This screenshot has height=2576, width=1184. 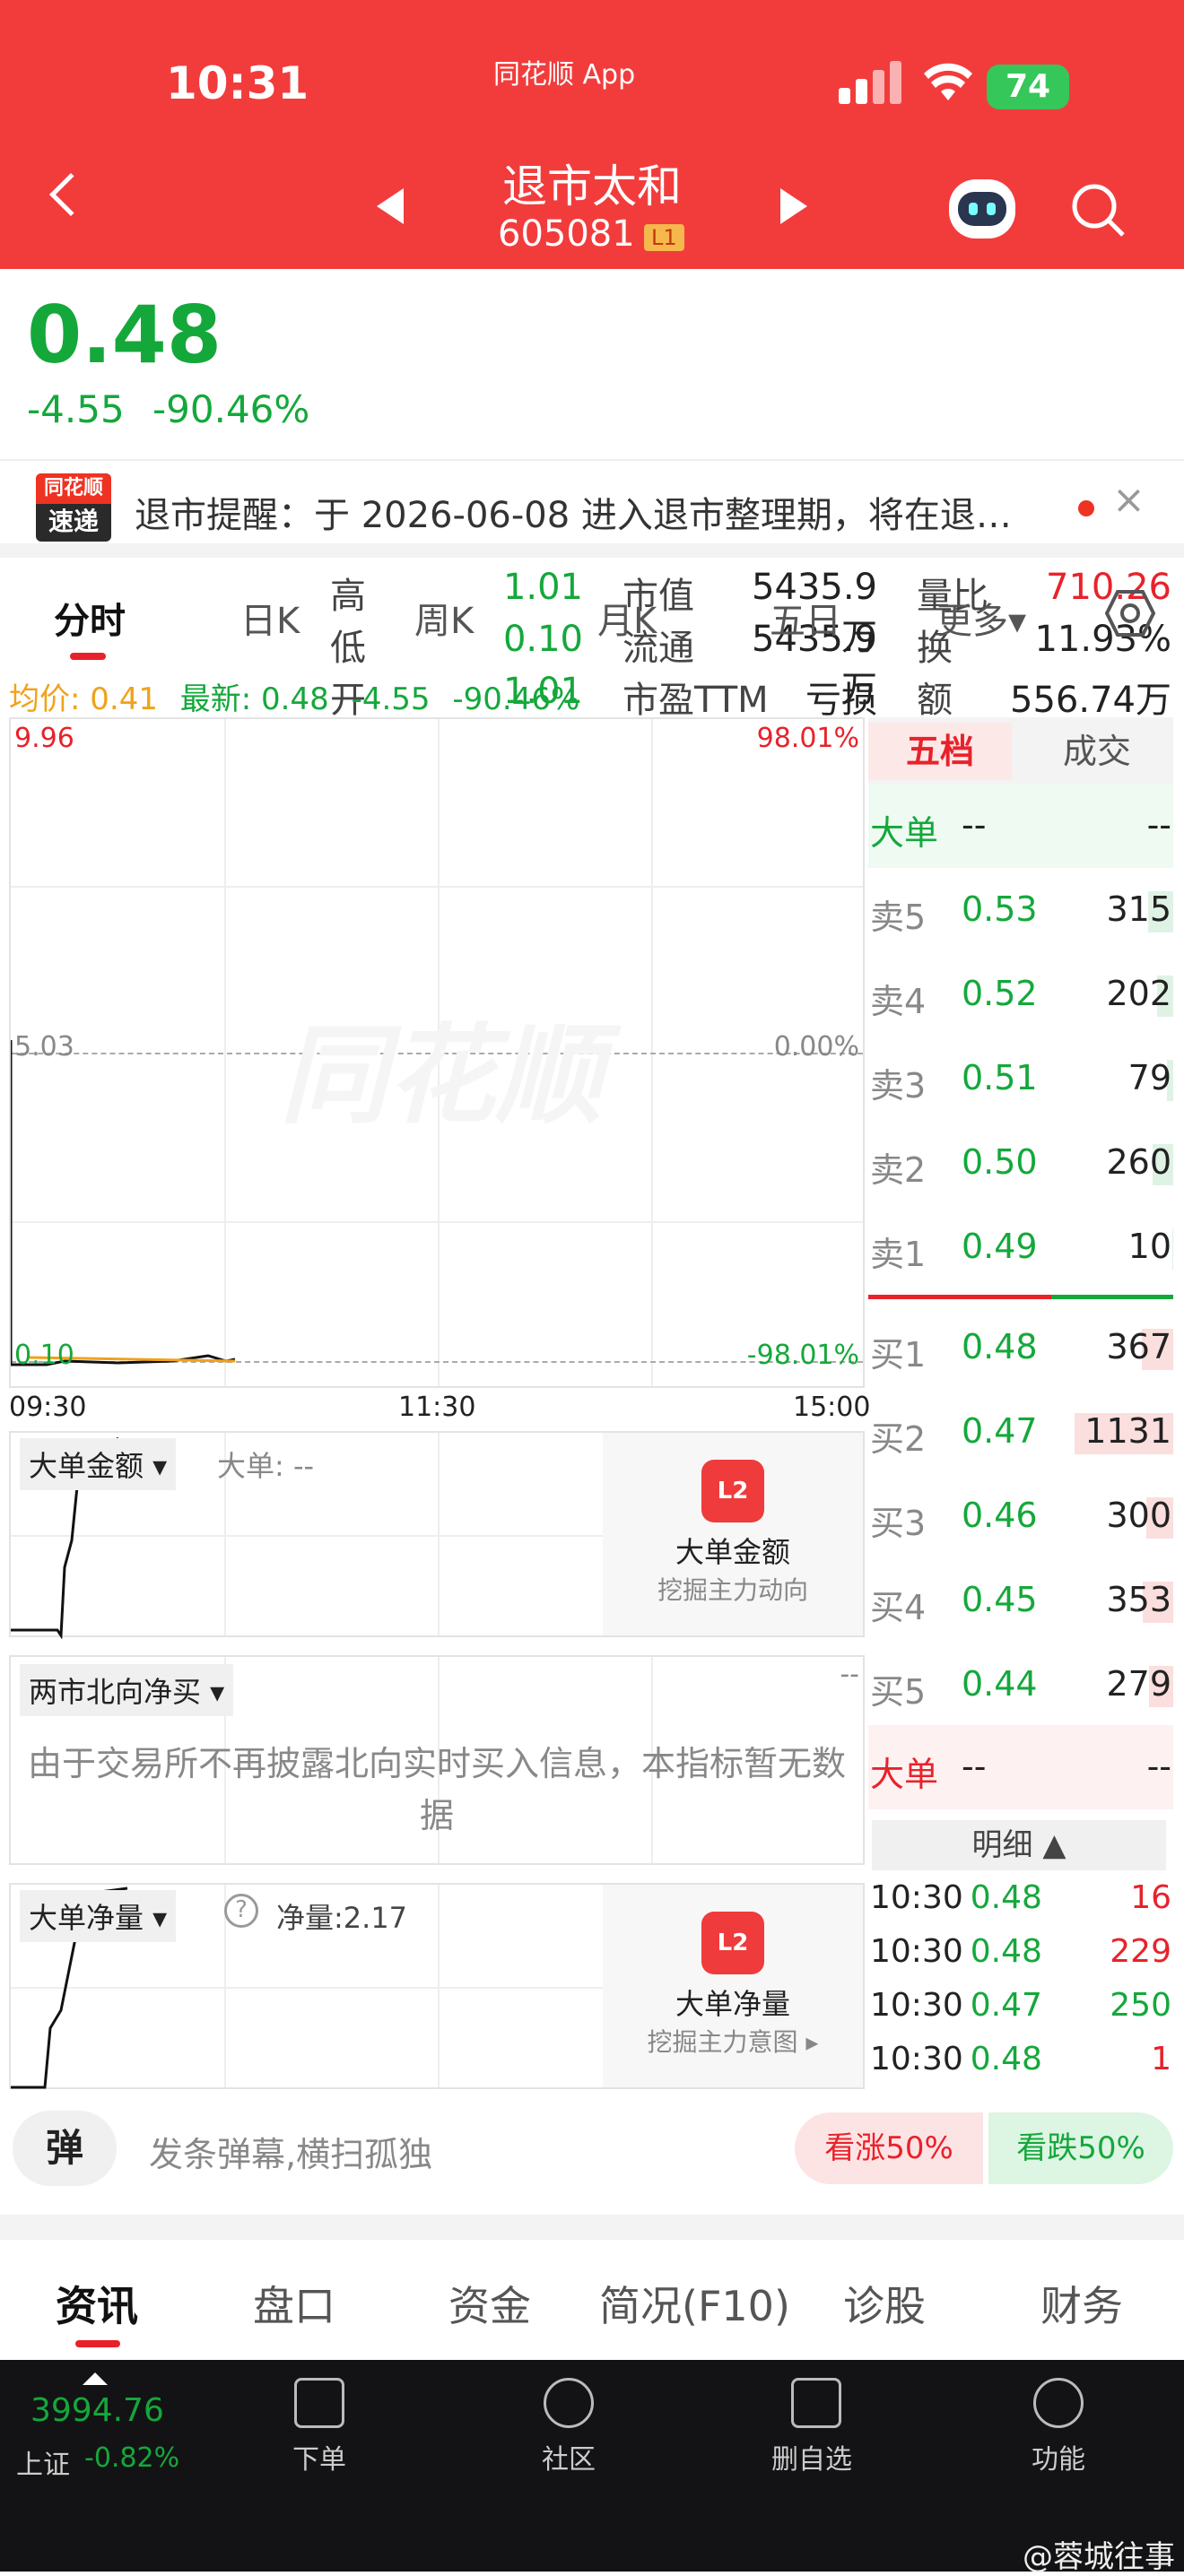 What do you see at coordinates (342, 1918) in the screenshot?
I see `net-volume-value: 净量:2.17` at bounding box center [342, 1918].